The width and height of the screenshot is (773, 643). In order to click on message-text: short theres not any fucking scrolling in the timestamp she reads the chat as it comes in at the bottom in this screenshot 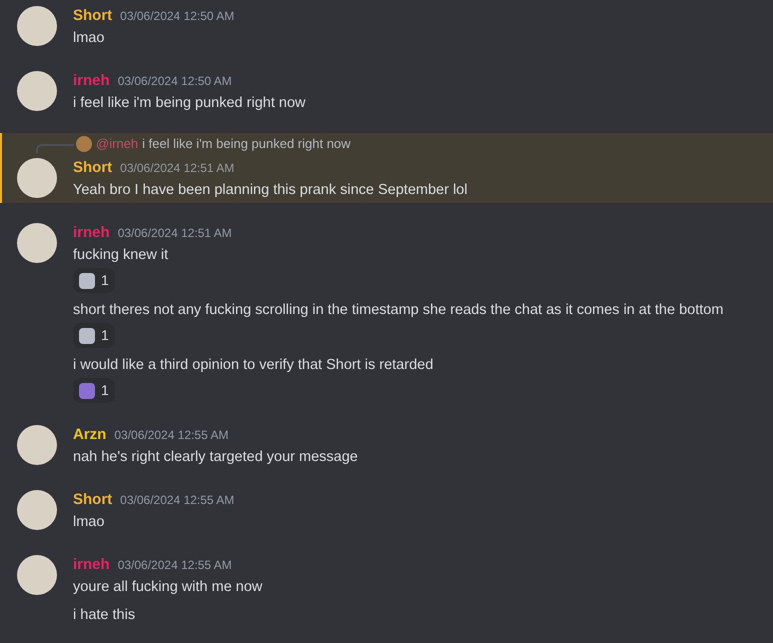, I will do `click(398, 310)`.